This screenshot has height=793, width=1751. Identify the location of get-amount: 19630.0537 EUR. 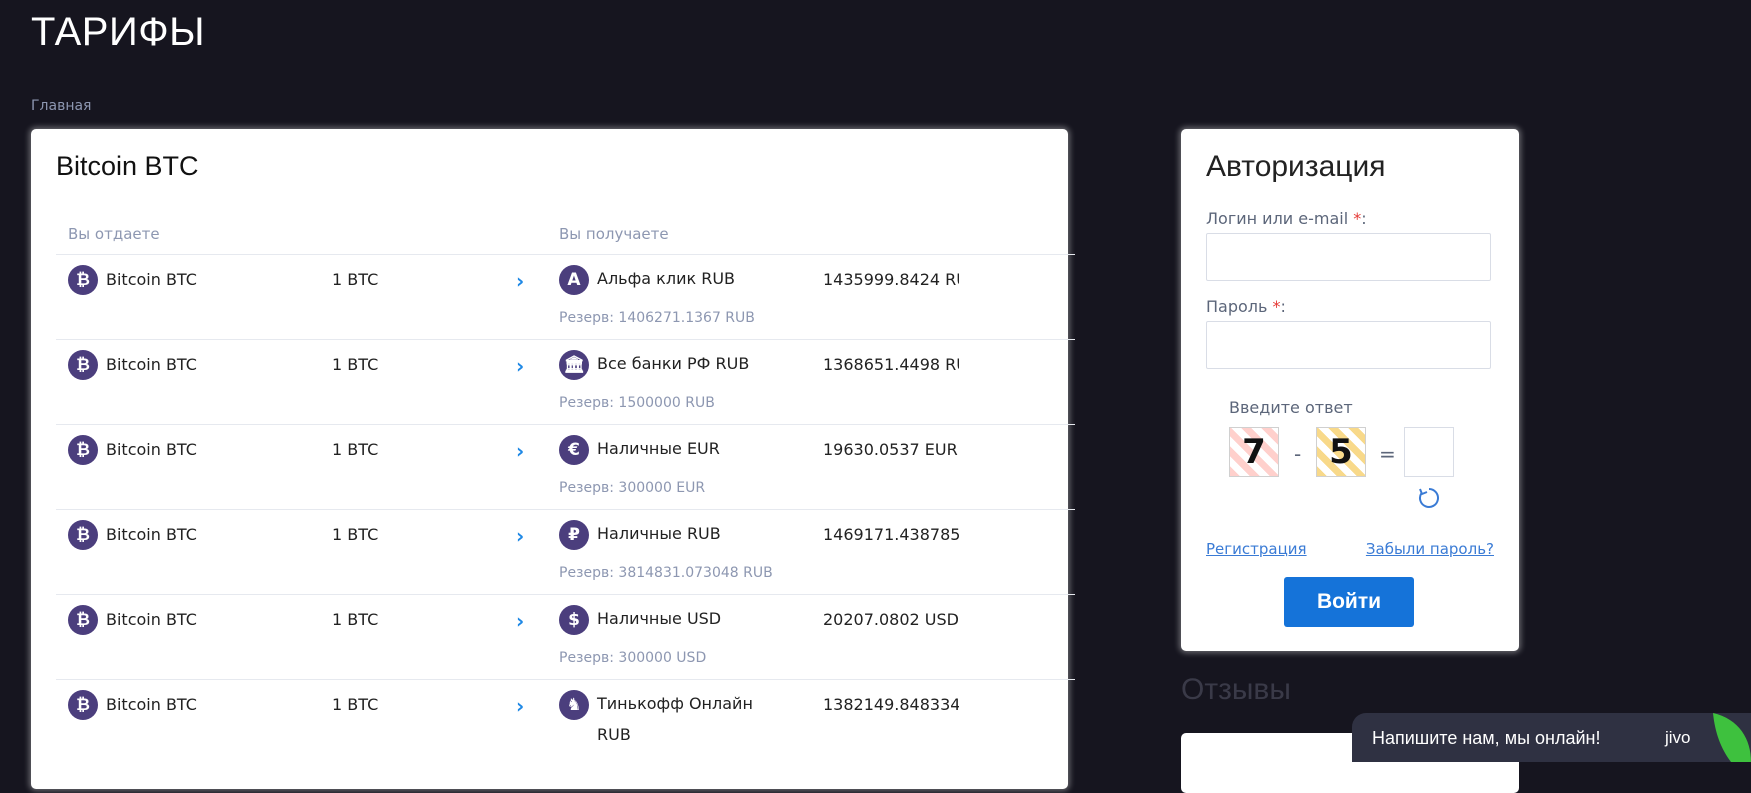
(890, 449).